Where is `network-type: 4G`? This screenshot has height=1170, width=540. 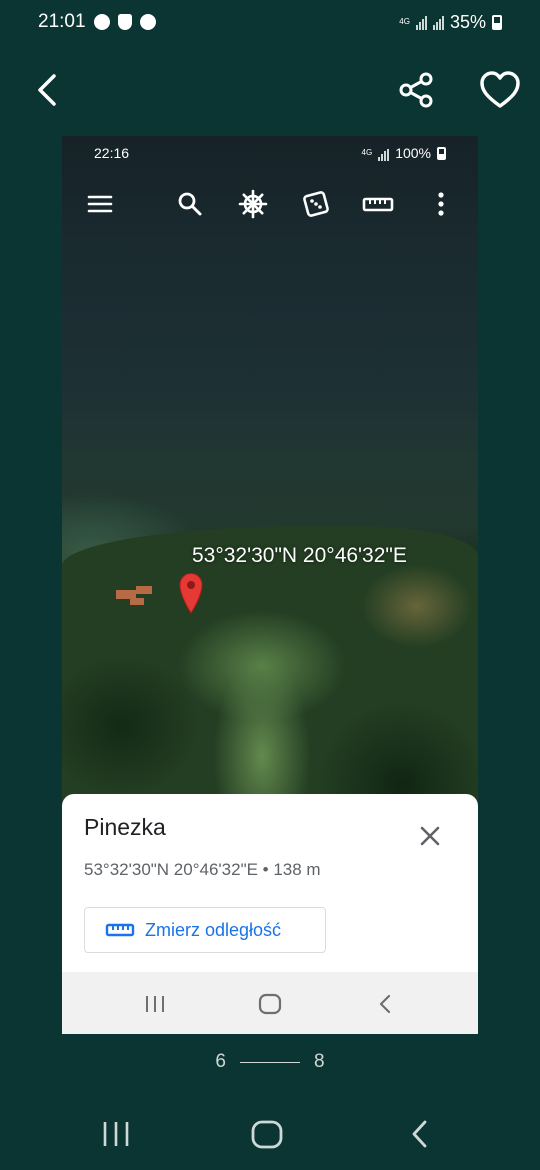 network-type: 4G is located at coordinates (404, 21).